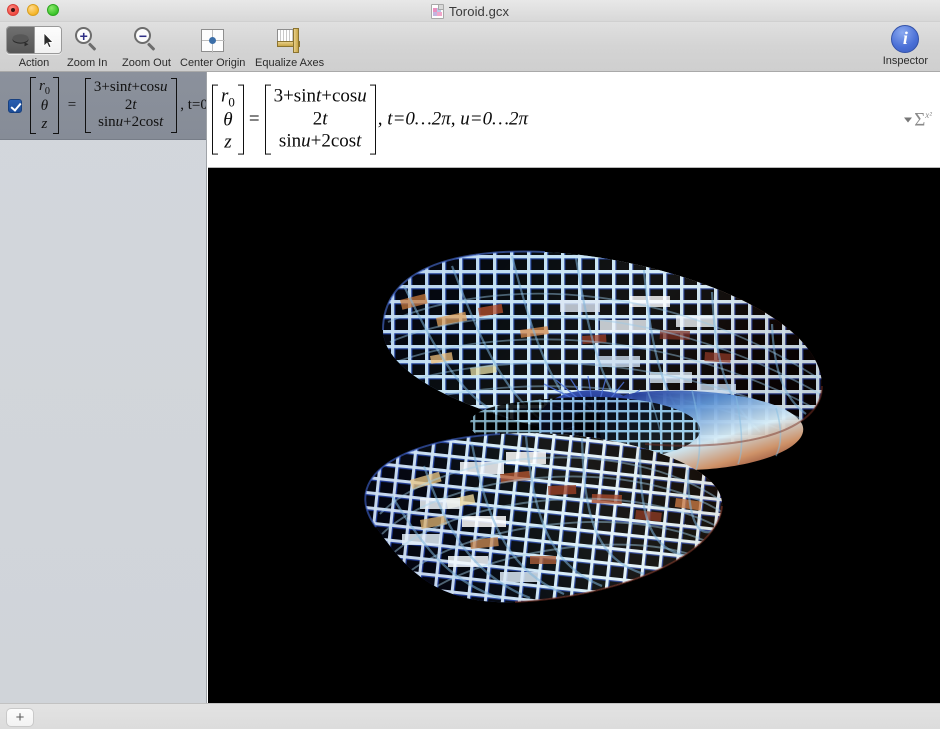 The height and width of the screenshot is (729, 940). I want to click on title-area: Toroid.gcx, so click(470, 11).